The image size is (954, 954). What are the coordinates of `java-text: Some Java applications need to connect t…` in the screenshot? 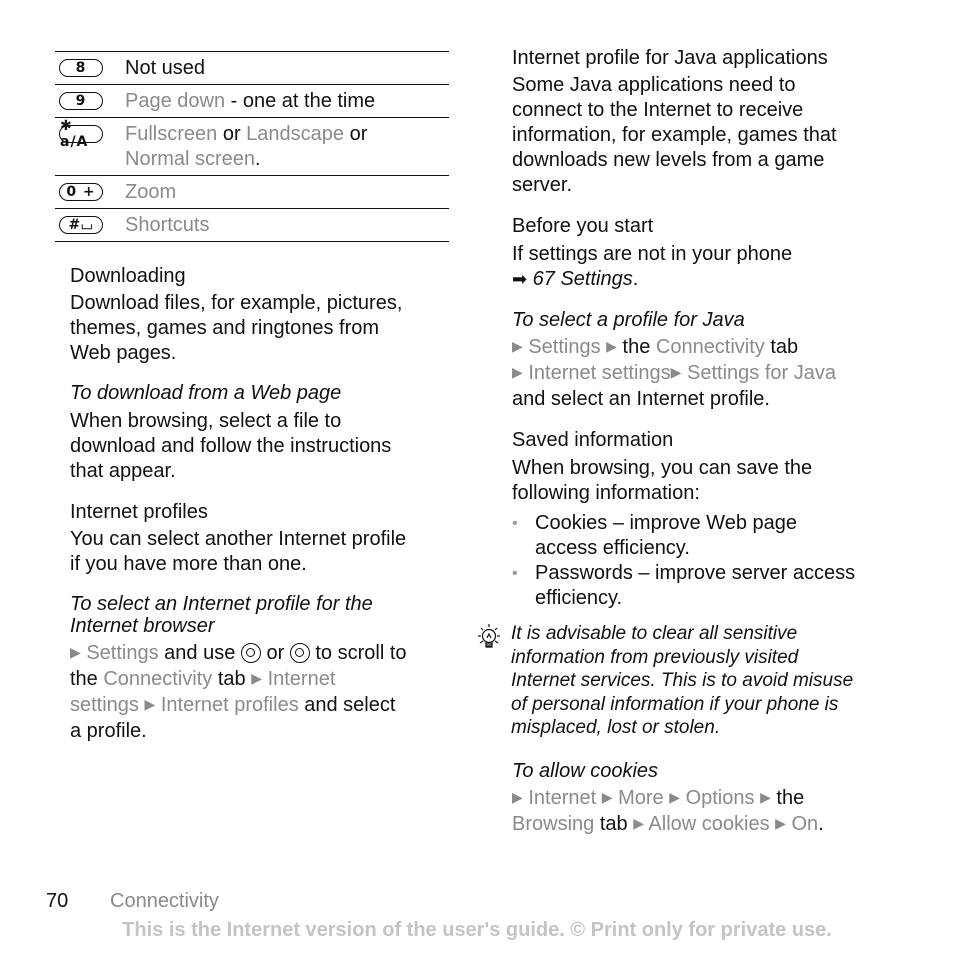 It's located at (712, 135).